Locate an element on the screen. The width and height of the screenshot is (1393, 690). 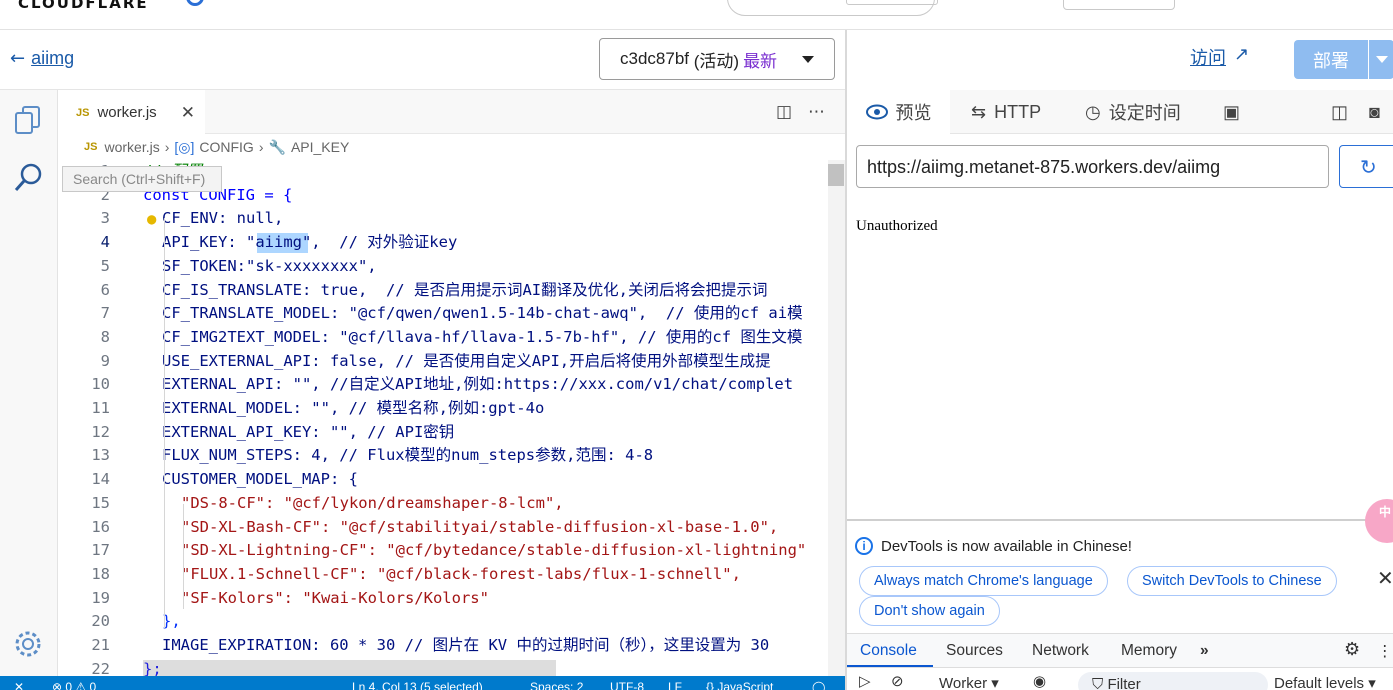
line-number: 22 is located at coordinates (100, 667).